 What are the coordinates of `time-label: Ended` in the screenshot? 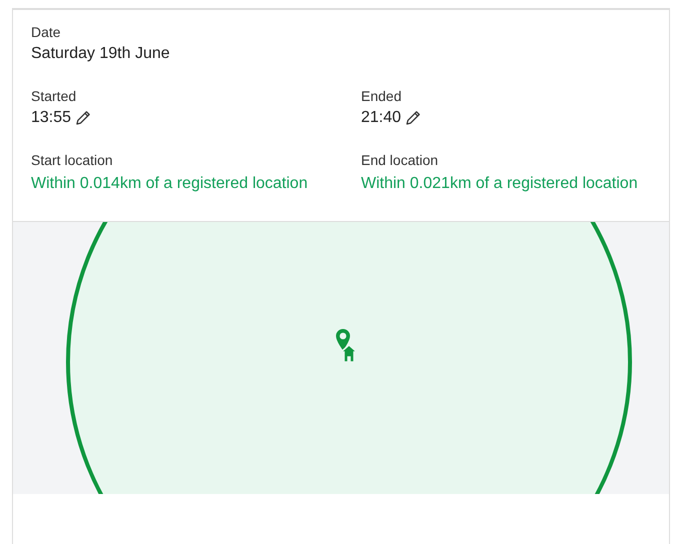 It's located at (381, 96).